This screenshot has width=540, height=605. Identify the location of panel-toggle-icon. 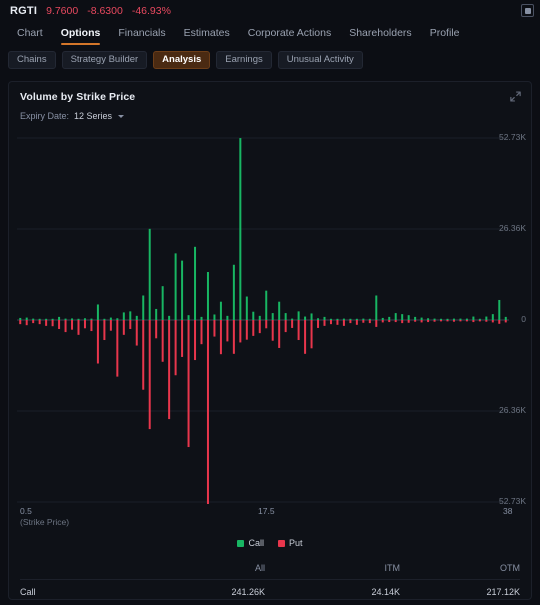
(527, 10).